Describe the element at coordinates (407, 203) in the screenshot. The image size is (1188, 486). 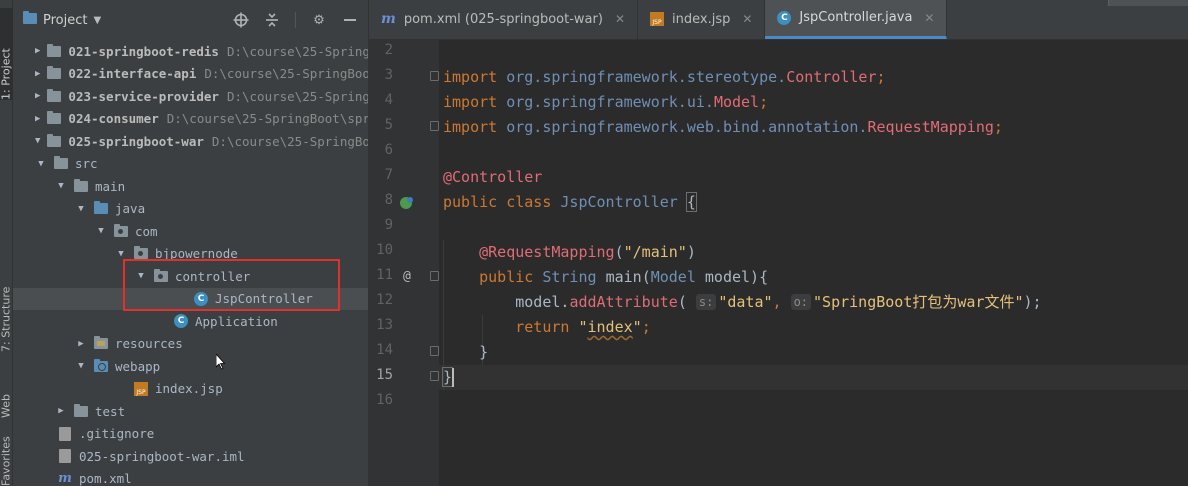
I see `spring-bean-icon` at that location.